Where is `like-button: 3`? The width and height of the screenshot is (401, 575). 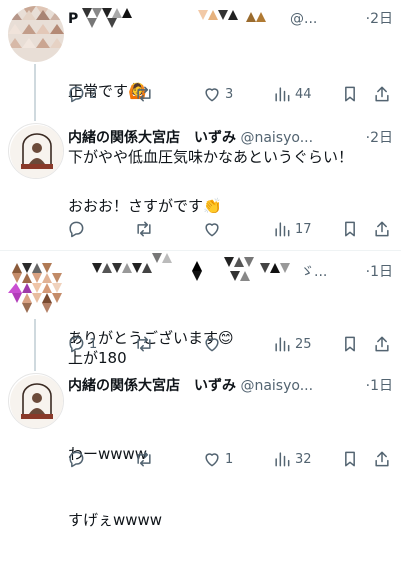
like-button: 3 is located at coordinates (217, 94).